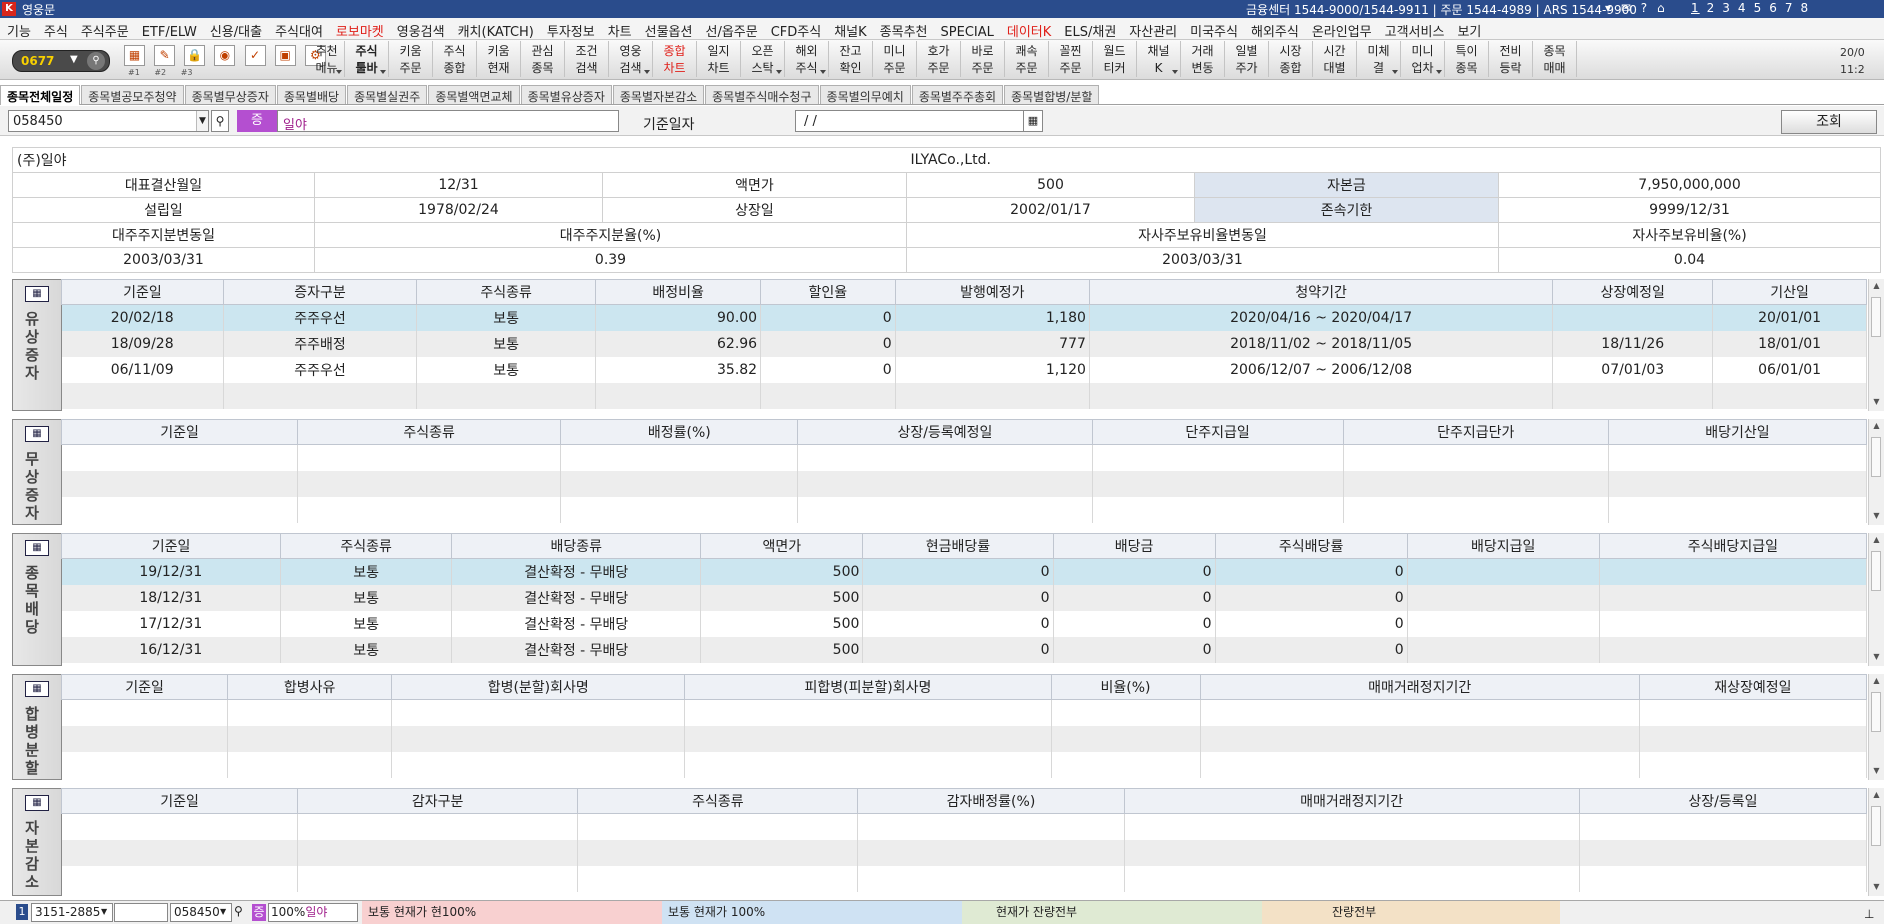 The height and width of the screenshot is (924, 1884). Describe the element at coordinates (828, 292) in the screenshot. I see `column-header: 할인율` at that location.